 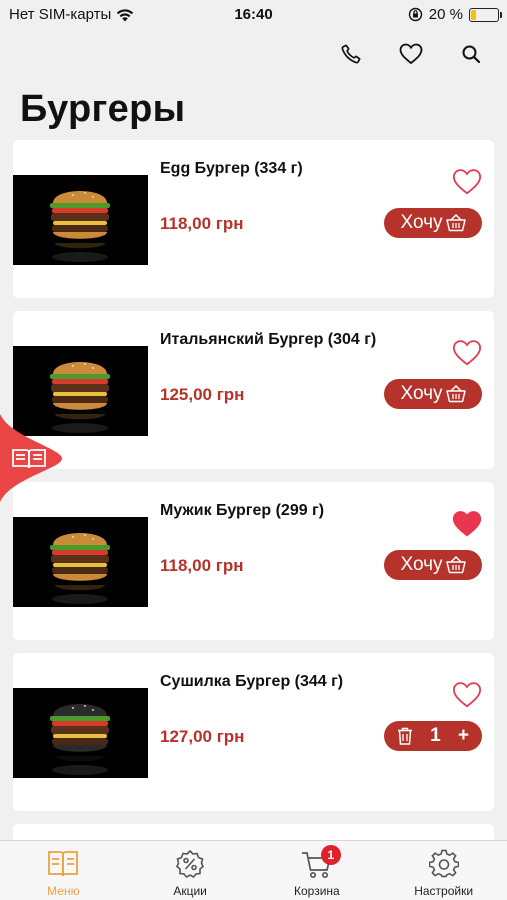 What do you see at coordinates (252, 681) in the screenshot?
I see `product-name: Сушилка Бургер (344 г)` at bounding box center [252, 681].